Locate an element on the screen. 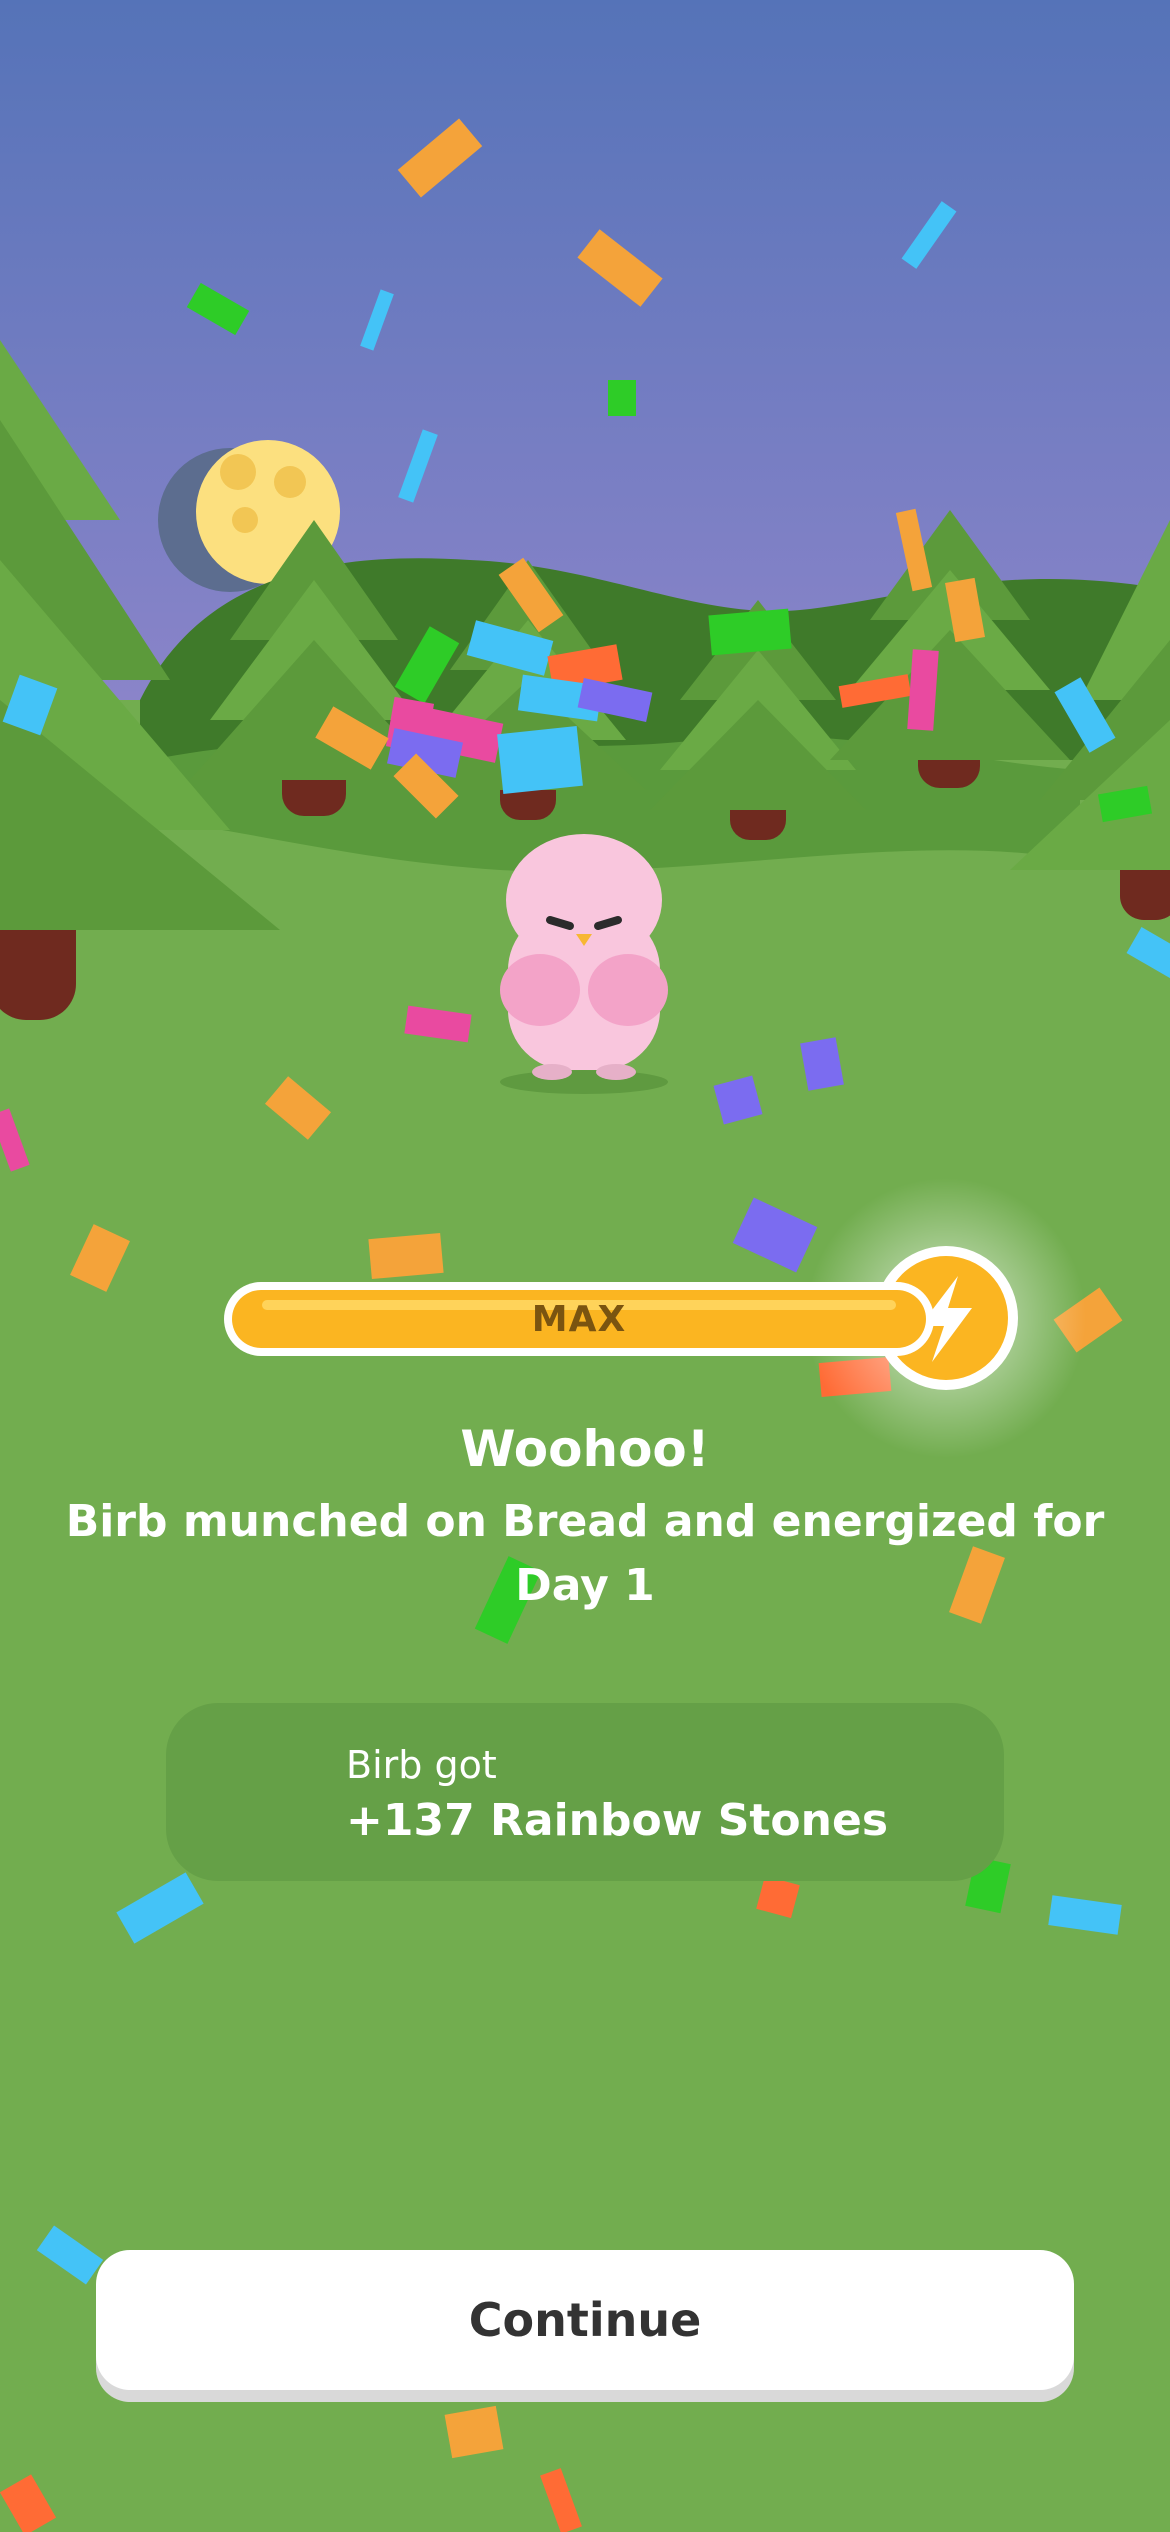  reward-amount: +137 Rainbow Stones is located at coordinates (617, 1820).